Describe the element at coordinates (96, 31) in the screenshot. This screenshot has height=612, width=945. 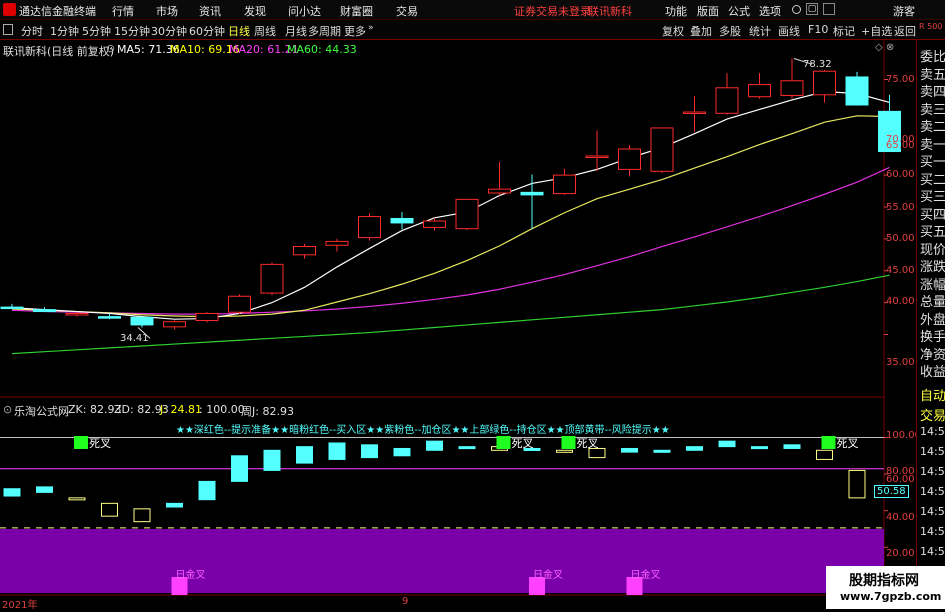
I see `tab-period-5min: 5分钟` at that location.